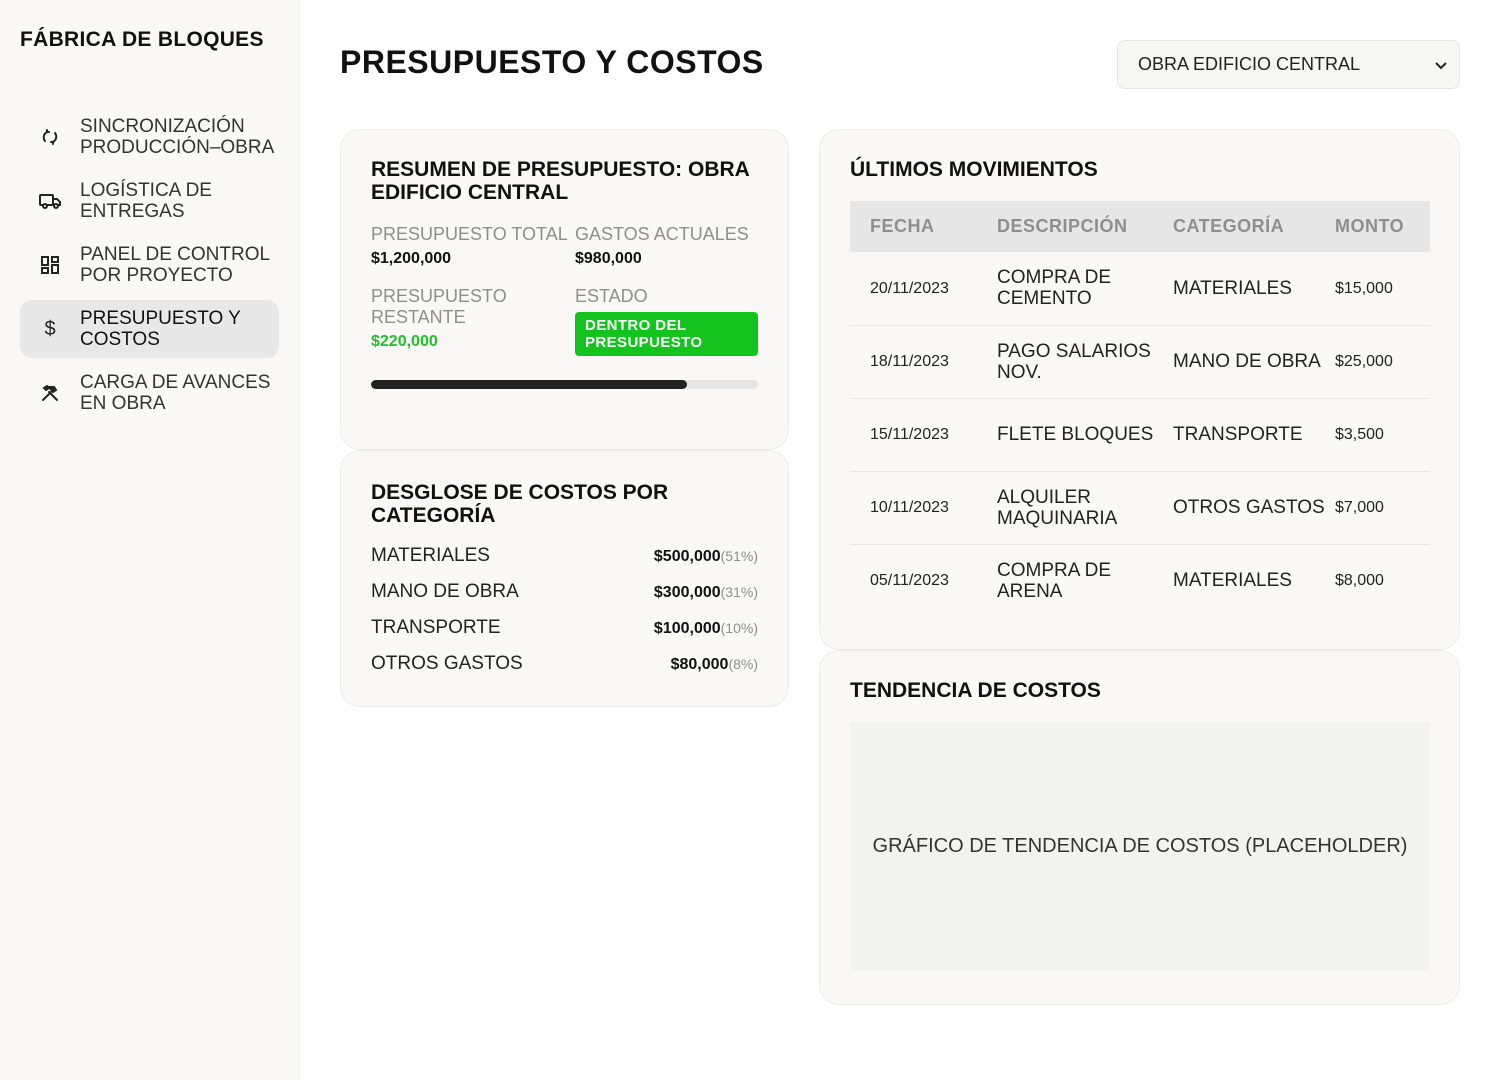 The height and width of the screenshot is (1080, 1500). I want to click on column-header-category: CATEGORÍA, so click(1254, 226).